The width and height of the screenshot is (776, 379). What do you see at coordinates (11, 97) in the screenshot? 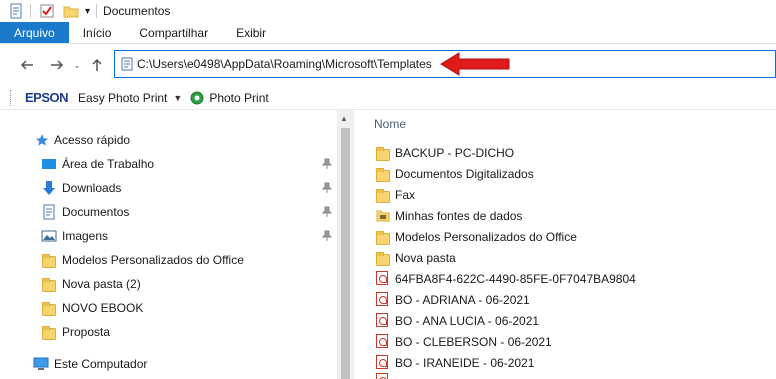
I see `toolbar-grip` at bounding box center [11, 97].